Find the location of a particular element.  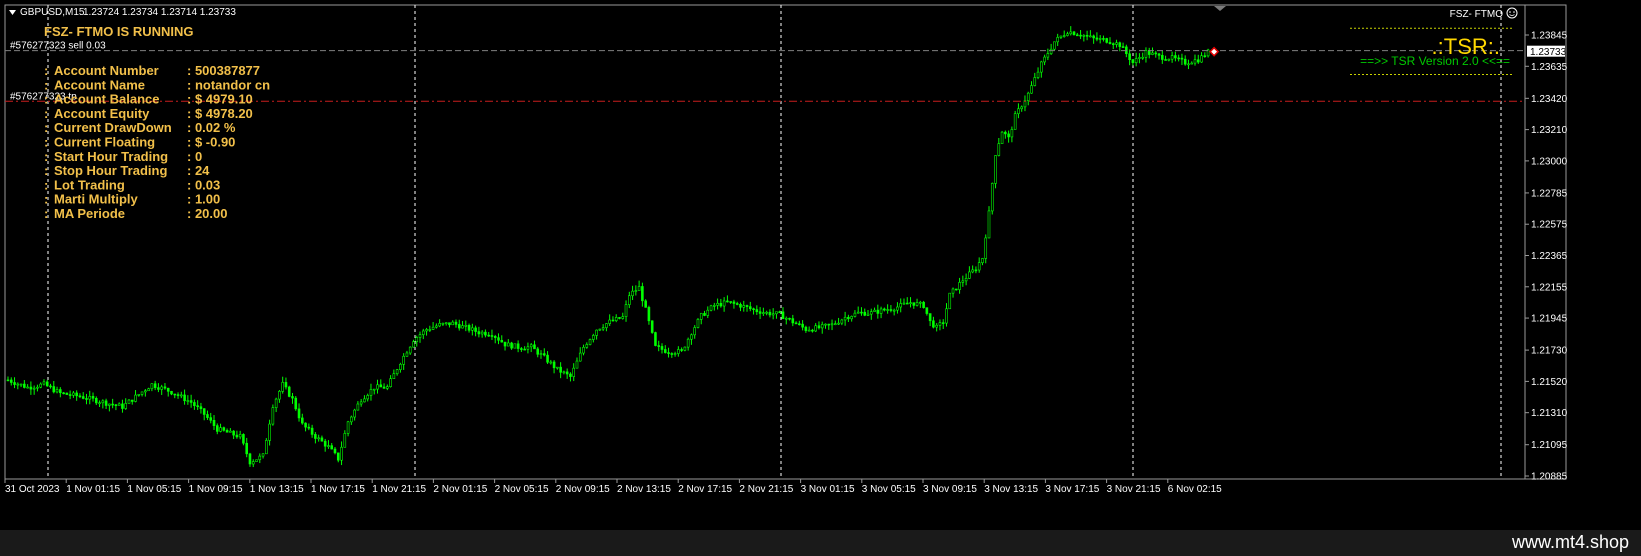

chart-shift-marker-icon is located at coordinates (1220, 8).